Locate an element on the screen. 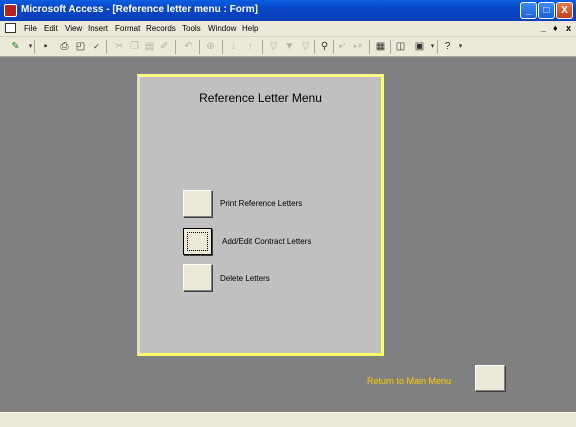 The height and width of the screenshot is (427, 576). delete-letters-label: Delete Letters is located at coordinates (245, 278).